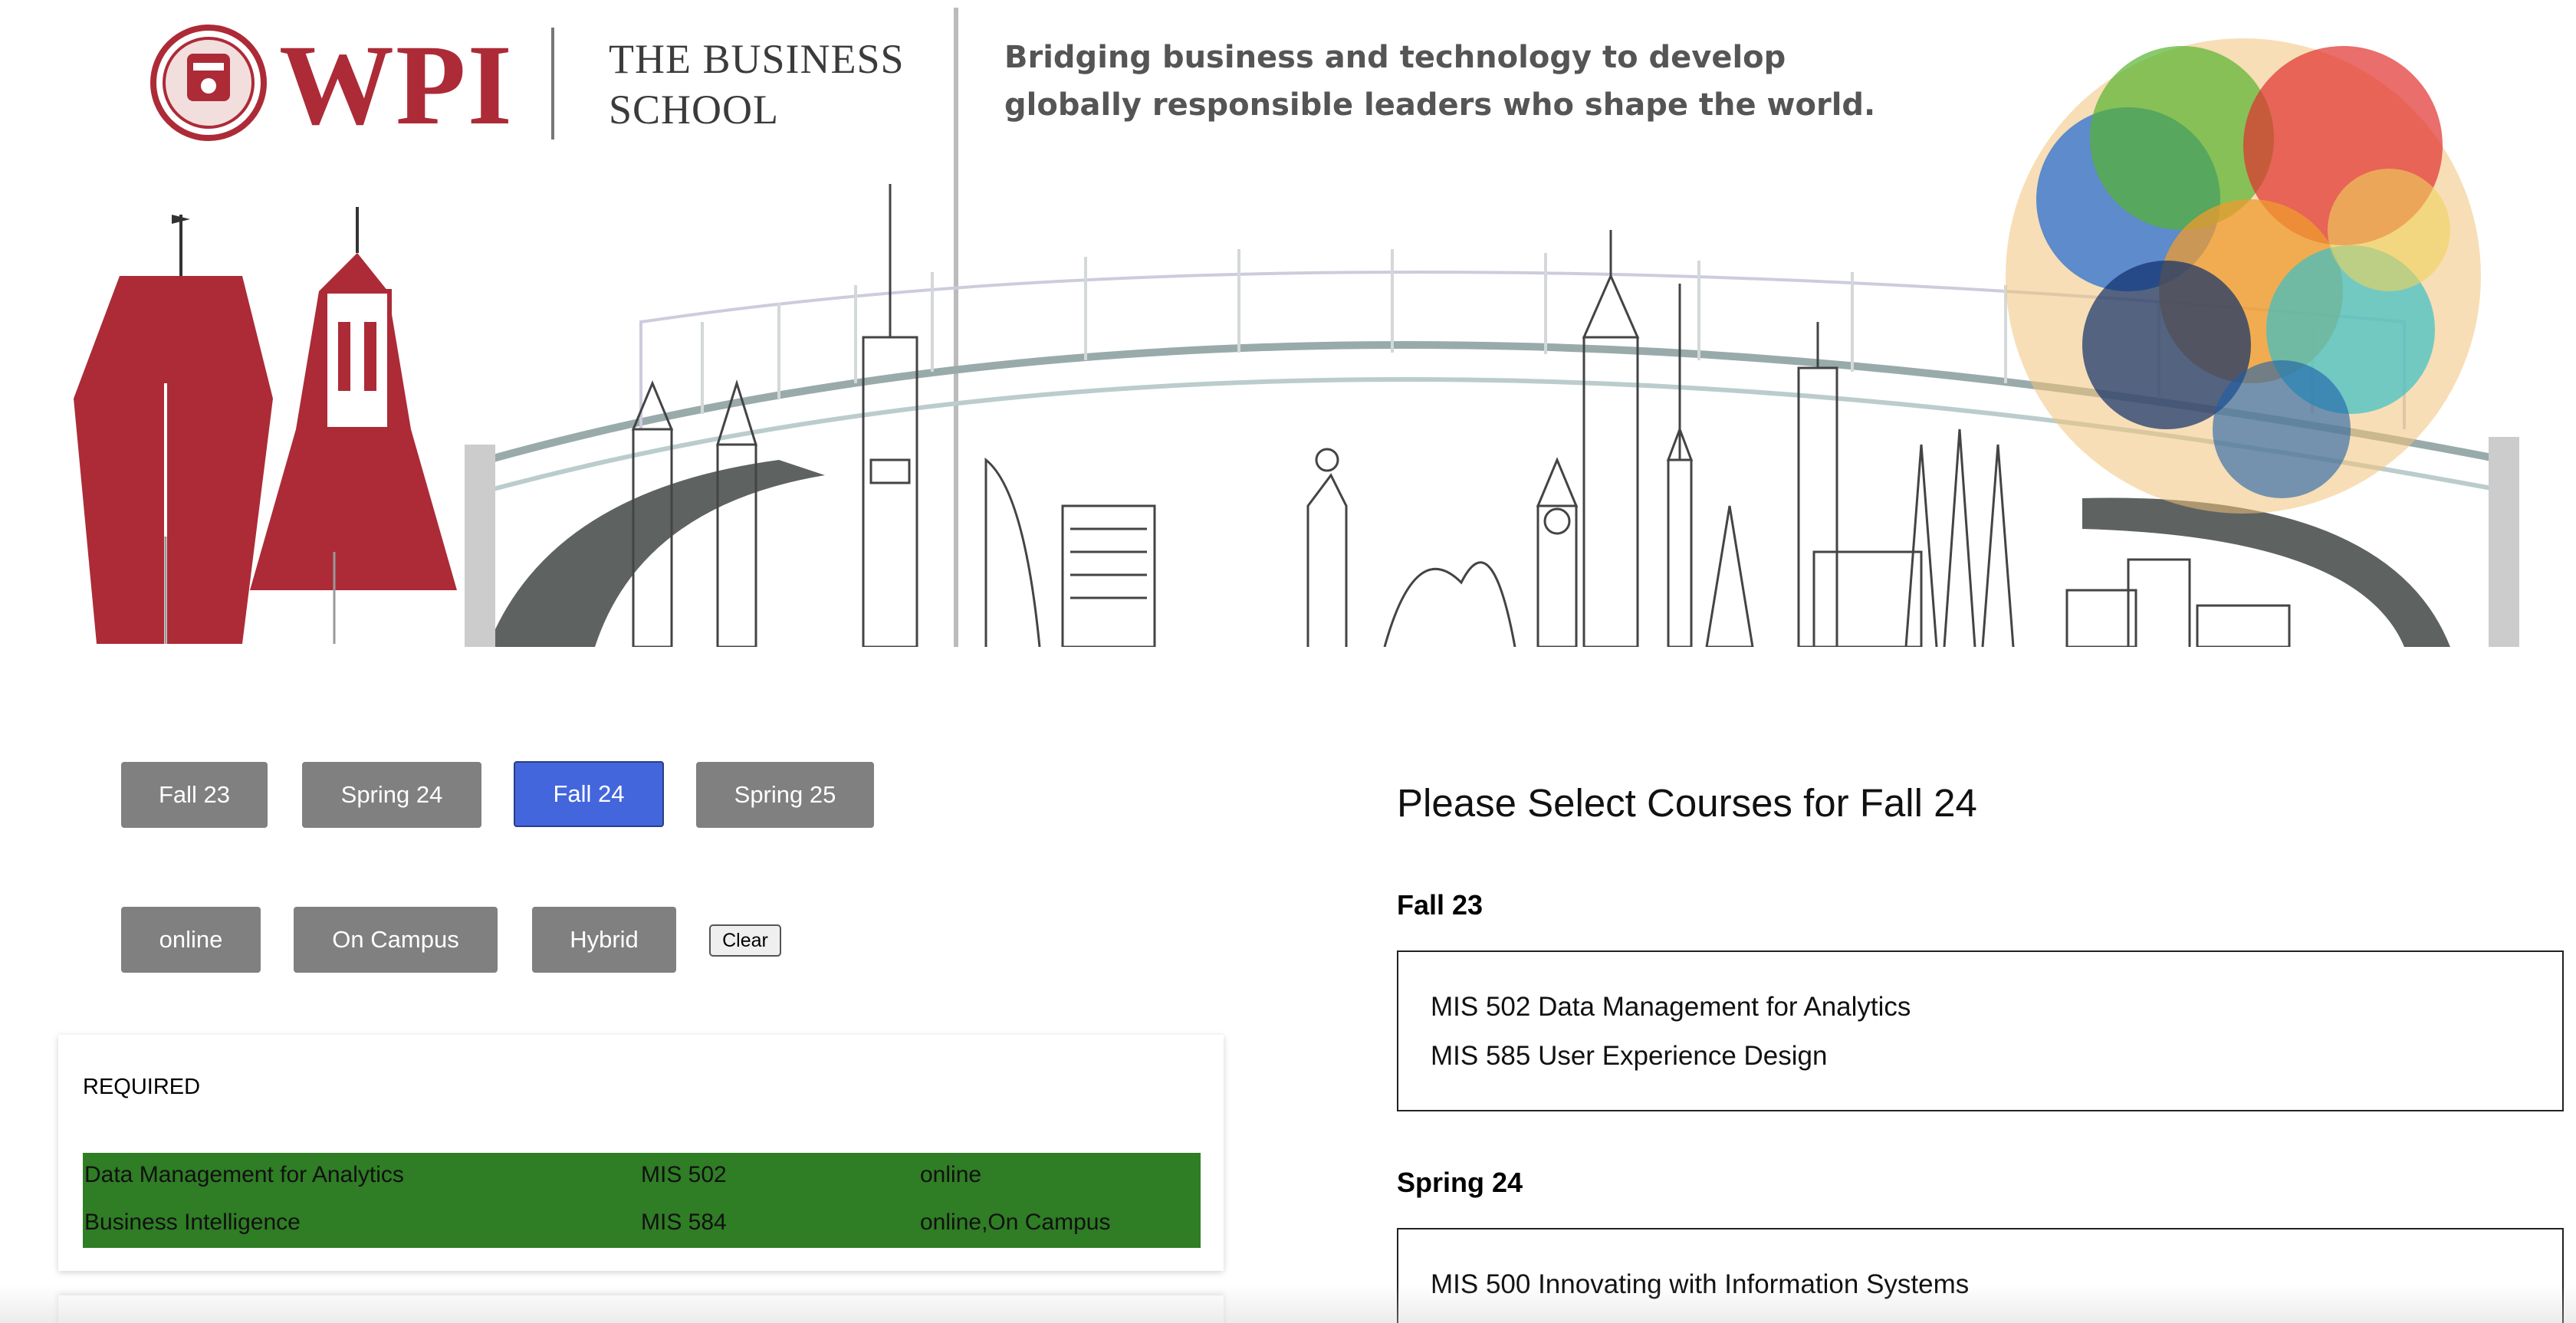 The width and height of the screenshot is (2576, 1323). What do you see at coordinates (604, 940) in the screenshot?
I see `mode-button-hybrid: Hybrid` at bounding box center [604, 940].